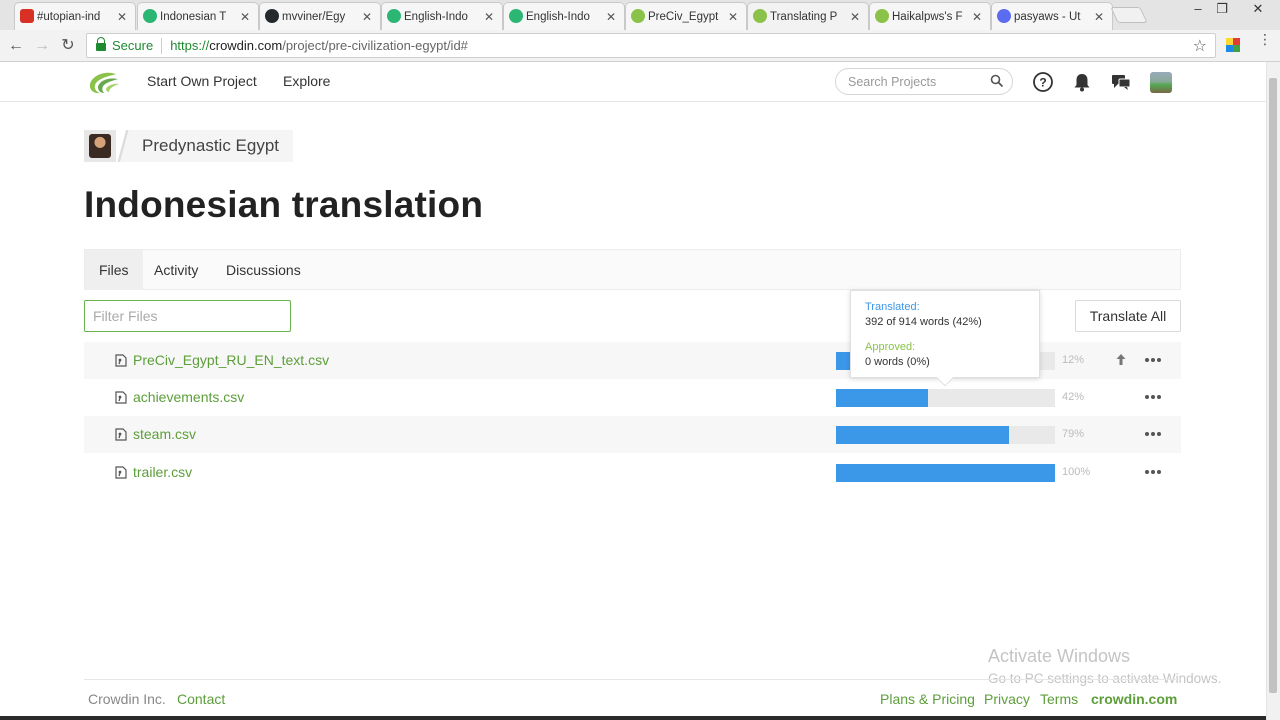 This screenshot has width=1280, height=720. Describe the element at coordinates (1076, 472) in the screenshot. I see `progress-percent: 100%` at that location.